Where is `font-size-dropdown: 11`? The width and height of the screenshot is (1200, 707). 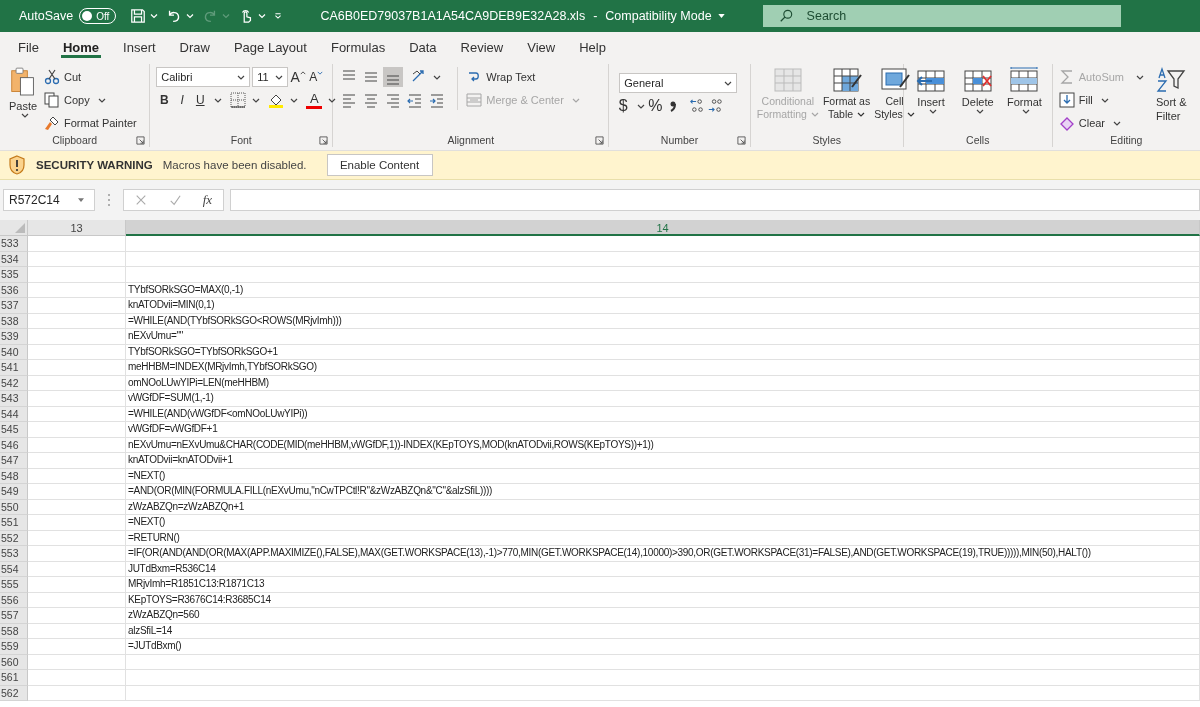
font-size-dropdown: 11 is located at coordinates (270, 77).